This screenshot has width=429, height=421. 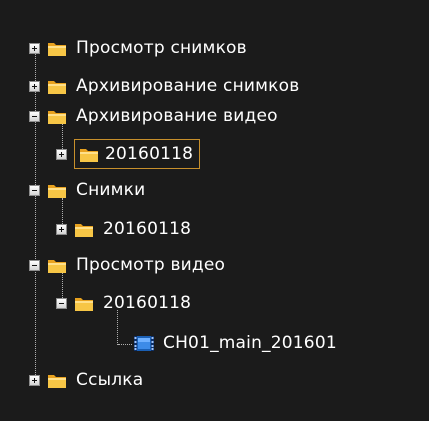 I want to click on tree-item-archive-video-date: 20160118, so click(x=128, y=154).